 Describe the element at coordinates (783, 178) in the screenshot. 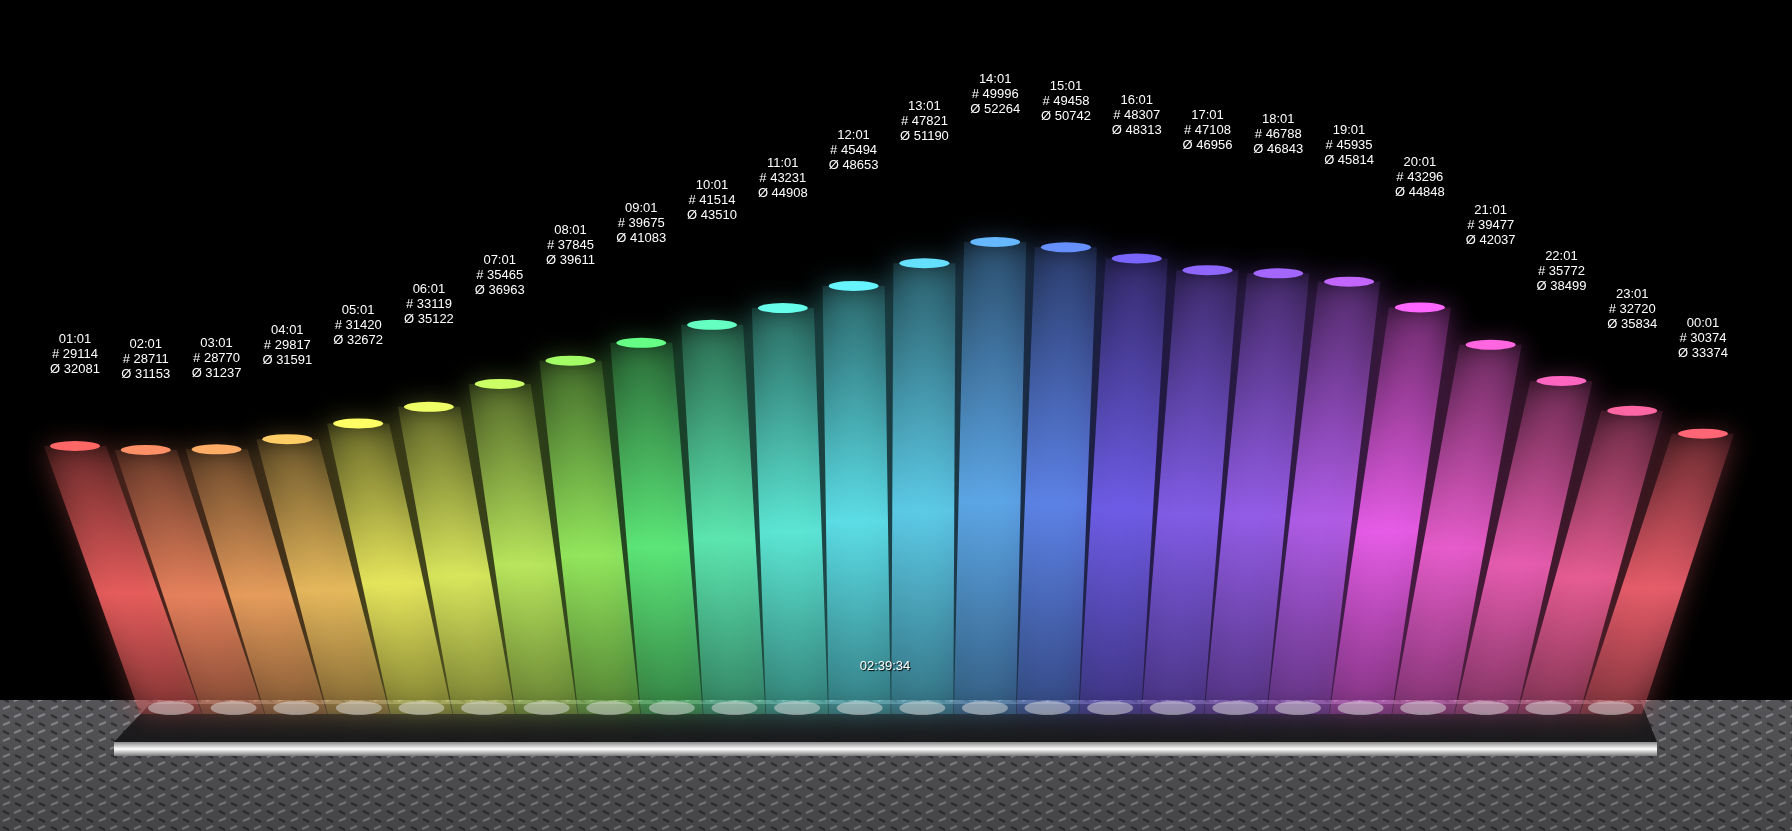

I see `count-label: # 43231` at that location.